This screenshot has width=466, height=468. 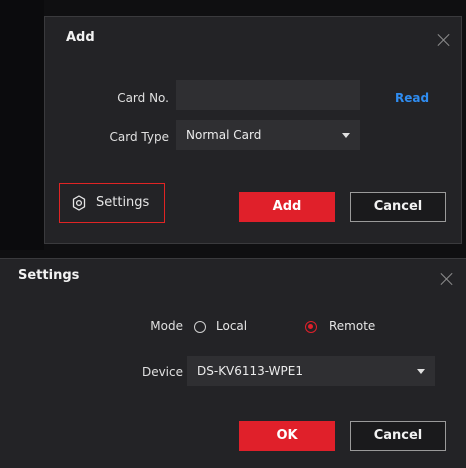 I want to click on ok-button: OK, so click(x=287, y=436).